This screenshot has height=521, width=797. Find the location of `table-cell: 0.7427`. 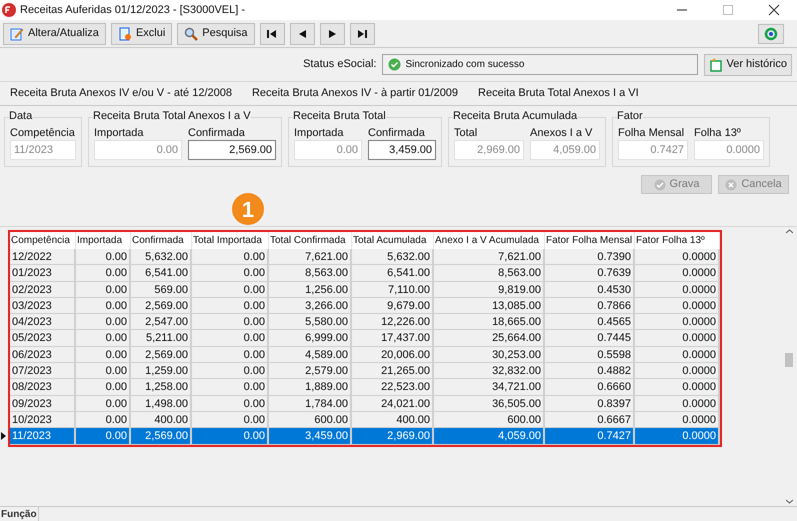

table-cell: 0.7427 is located at coordinates (590, 436).